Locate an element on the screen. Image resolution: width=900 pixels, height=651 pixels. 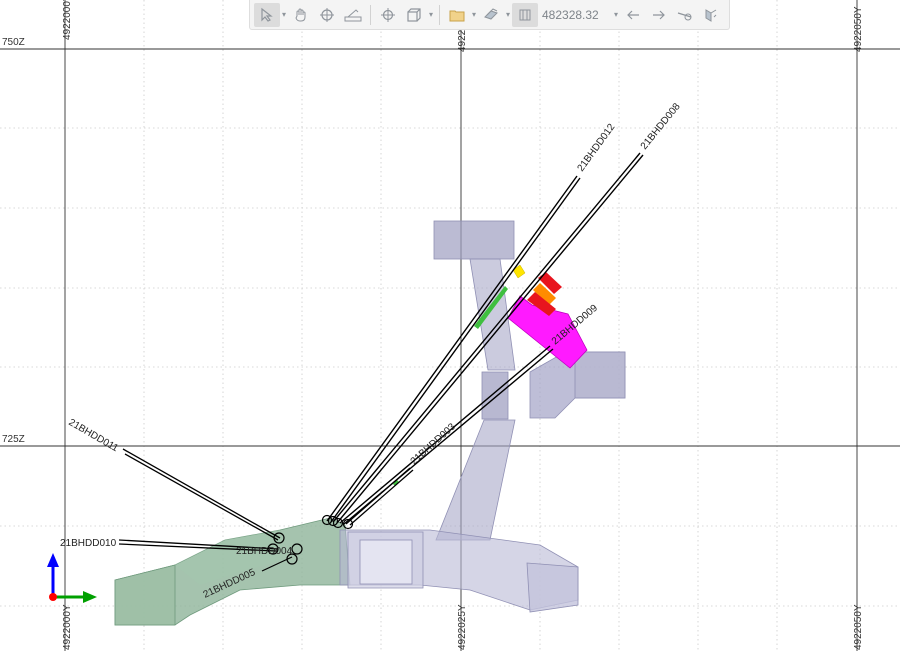
layers-dropdown-icon: ▾ is located at coordinates (508, 15).